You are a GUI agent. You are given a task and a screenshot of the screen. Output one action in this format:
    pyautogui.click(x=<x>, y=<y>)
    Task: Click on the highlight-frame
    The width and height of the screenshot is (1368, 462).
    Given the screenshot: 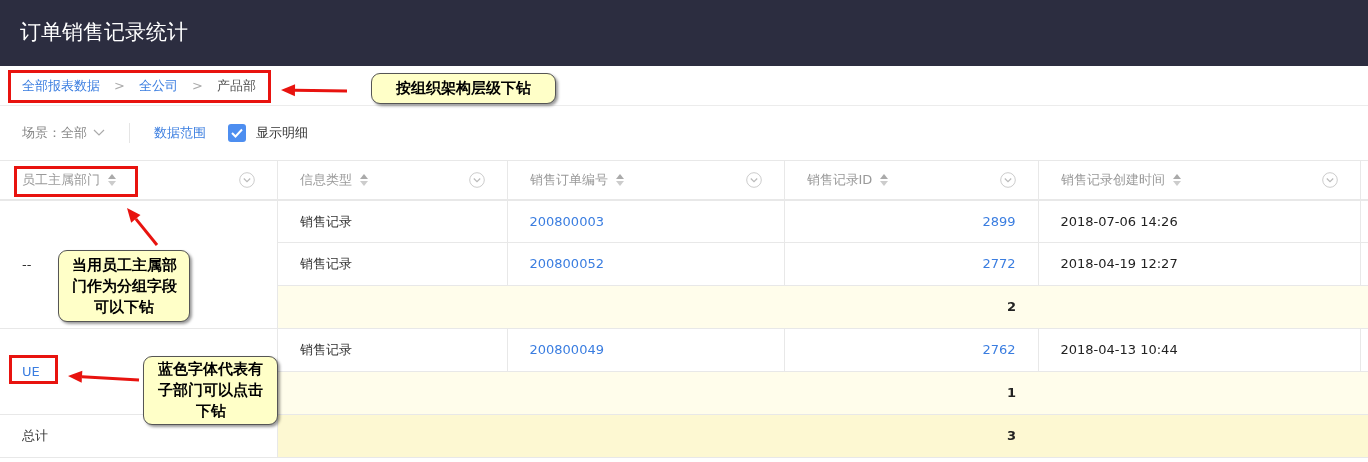 What is the action you would take?
    pyautogui.click(x=33, y=369)
    